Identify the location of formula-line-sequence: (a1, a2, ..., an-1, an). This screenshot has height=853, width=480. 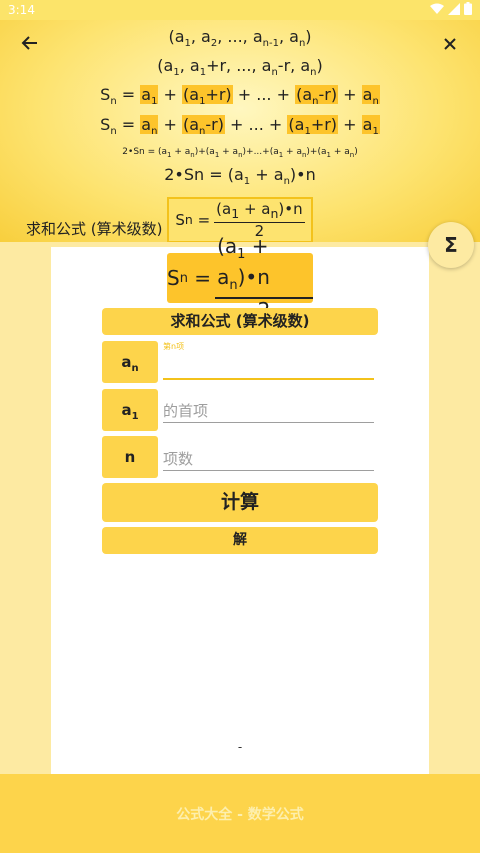
(240, 38).